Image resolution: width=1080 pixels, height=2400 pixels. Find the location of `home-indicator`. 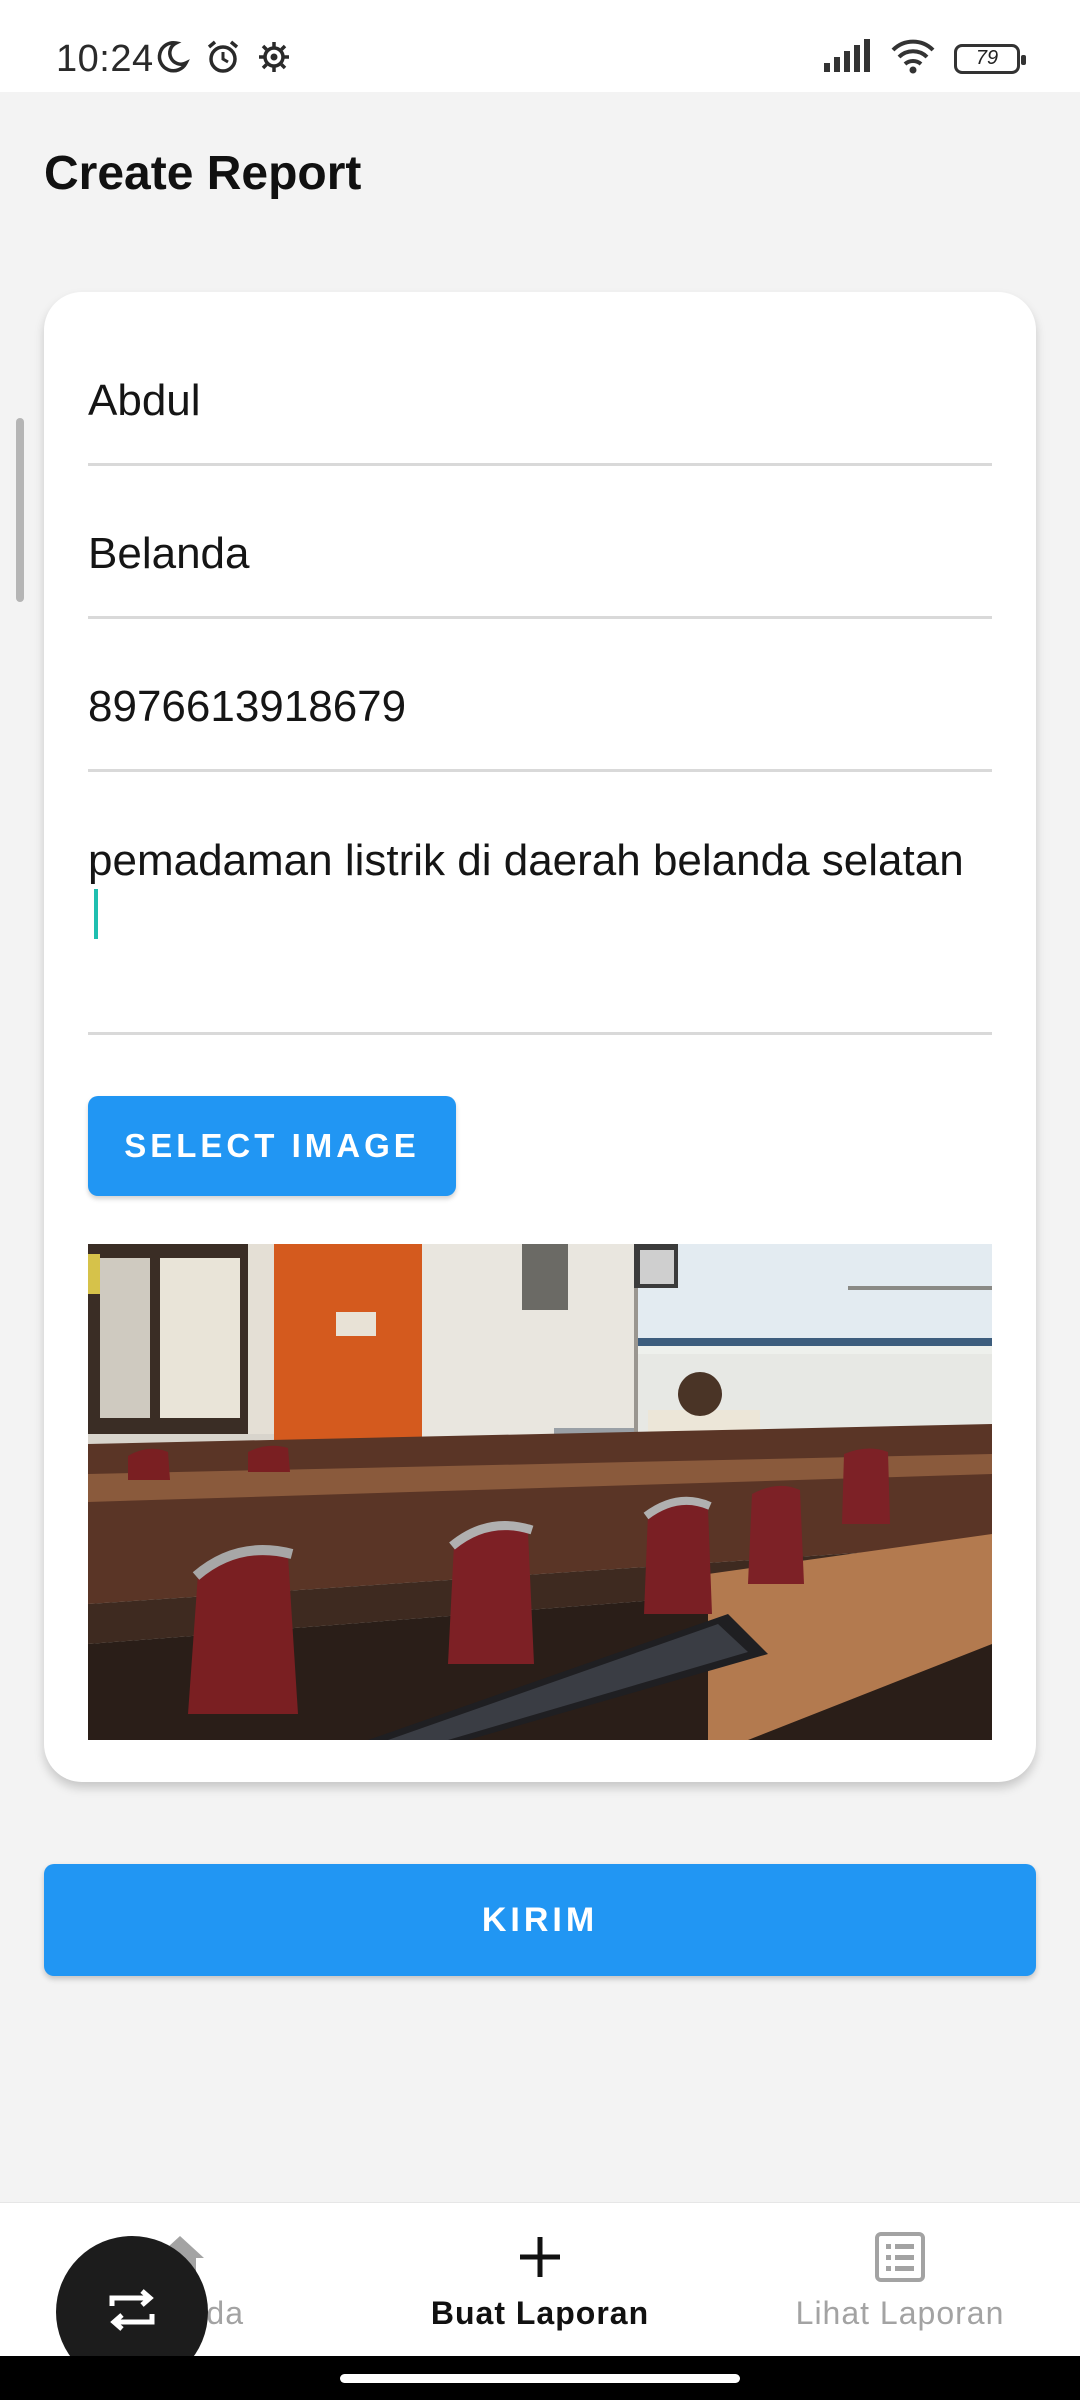

home-indicator is located at coordinates (540, 2378).